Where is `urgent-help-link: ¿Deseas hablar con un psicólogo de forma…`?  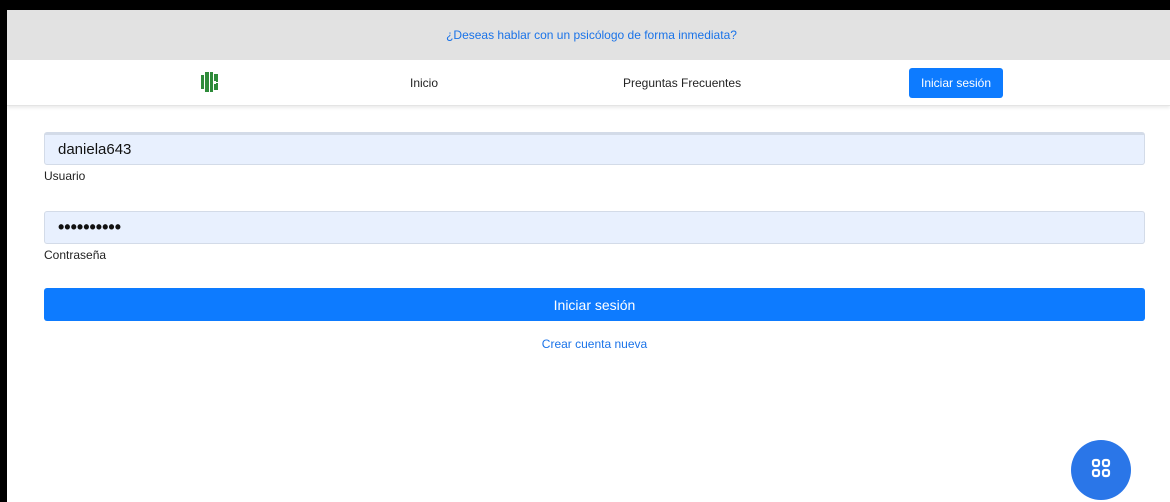 urgent-help-link: ¿Deseas hablar con un psicólogo de forma… is located at coordinates (591, 35).